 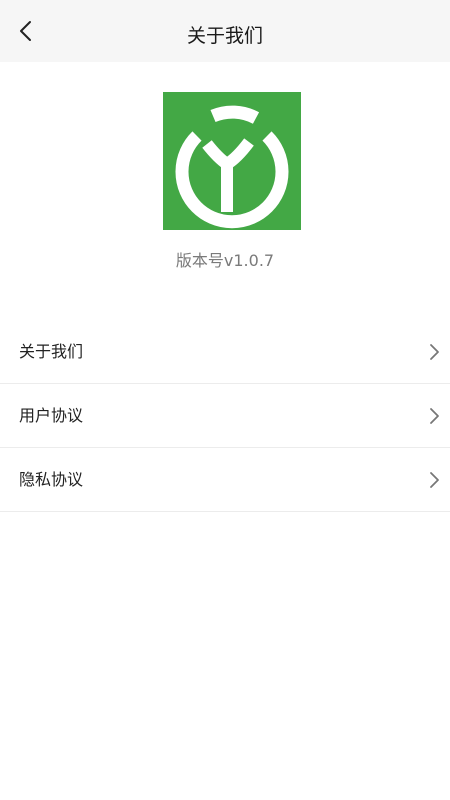 What do you see at coordinates (51, 415) in the screenshot?
I see `menu-item-label: 用户协议` at bounding box center [51, 415].